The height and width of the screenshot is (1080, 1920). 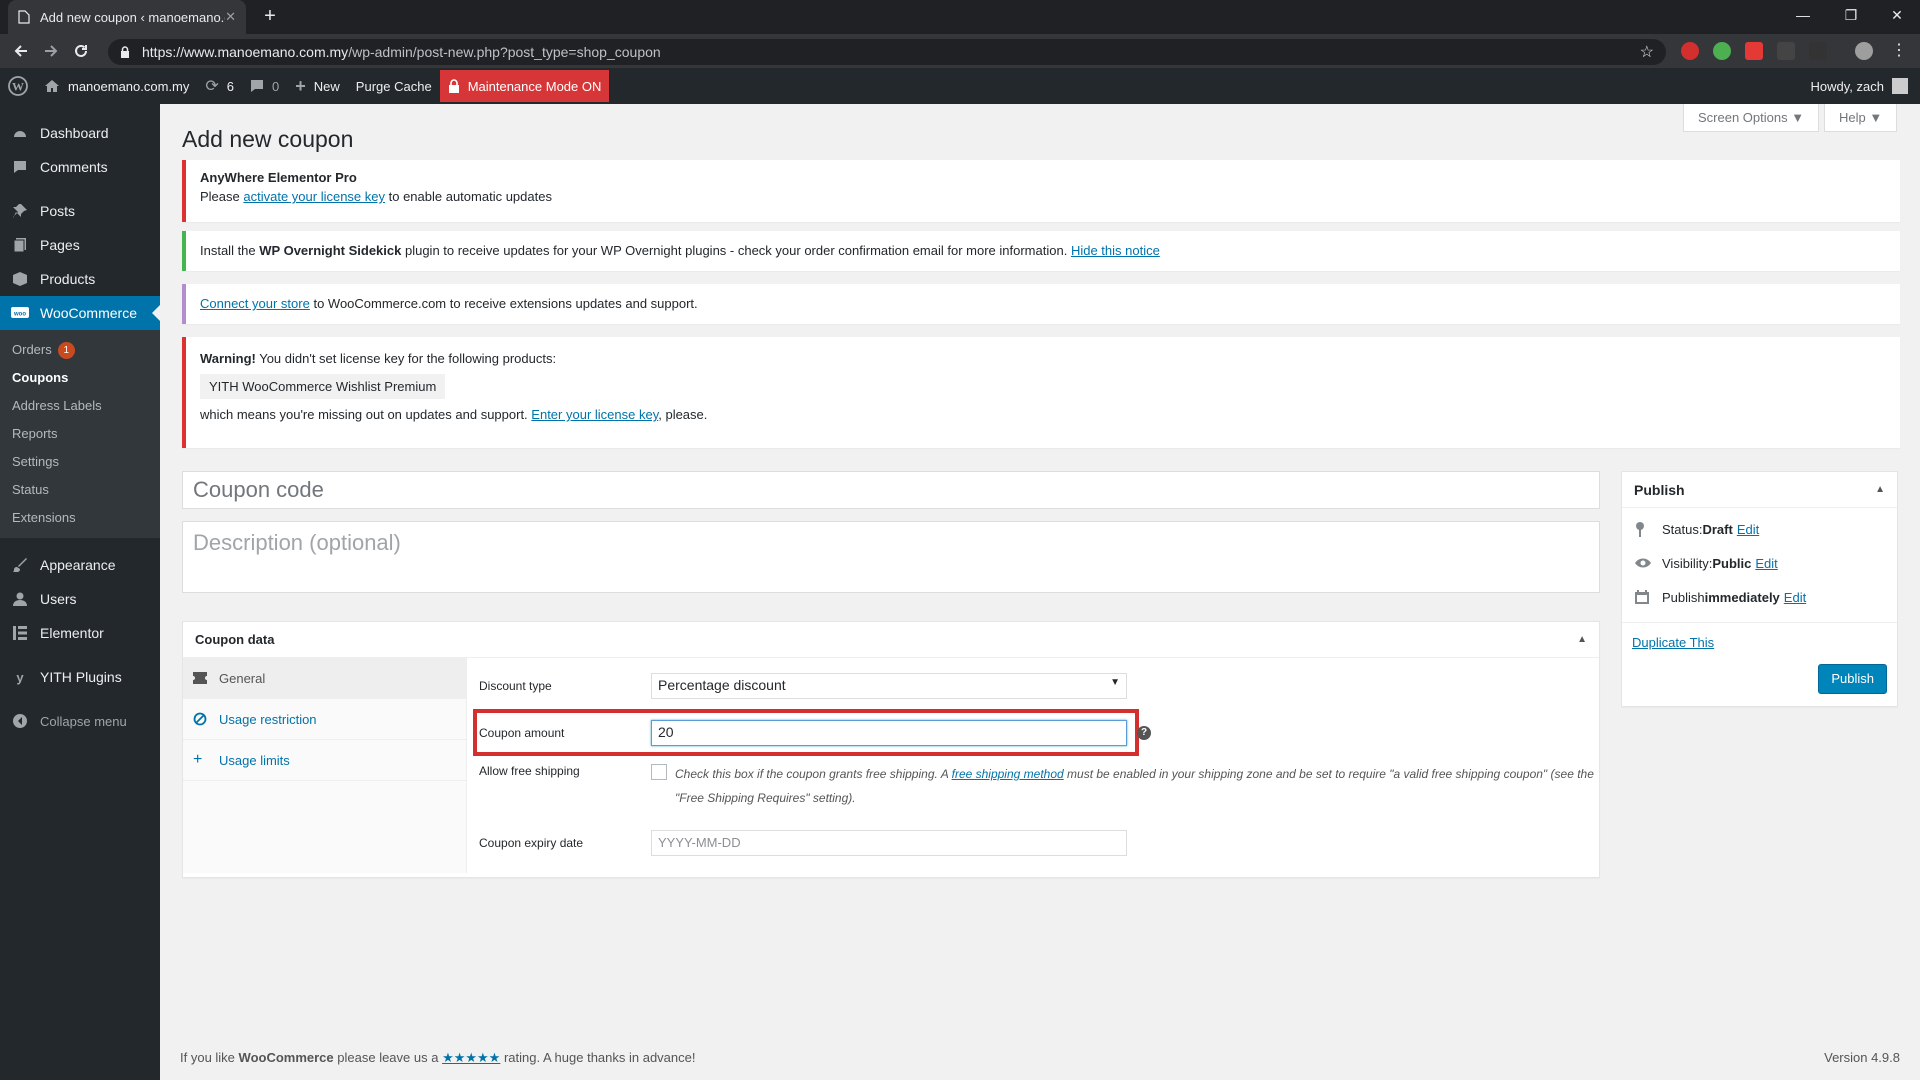 I want to click on profile-avatar-icon, so click(x=1864, y=51).